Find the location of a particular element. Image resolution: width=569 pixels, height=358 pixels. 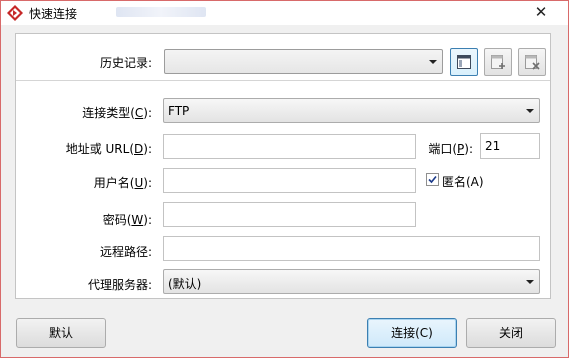

window-layout-icon is located at coordinates (464, 62).